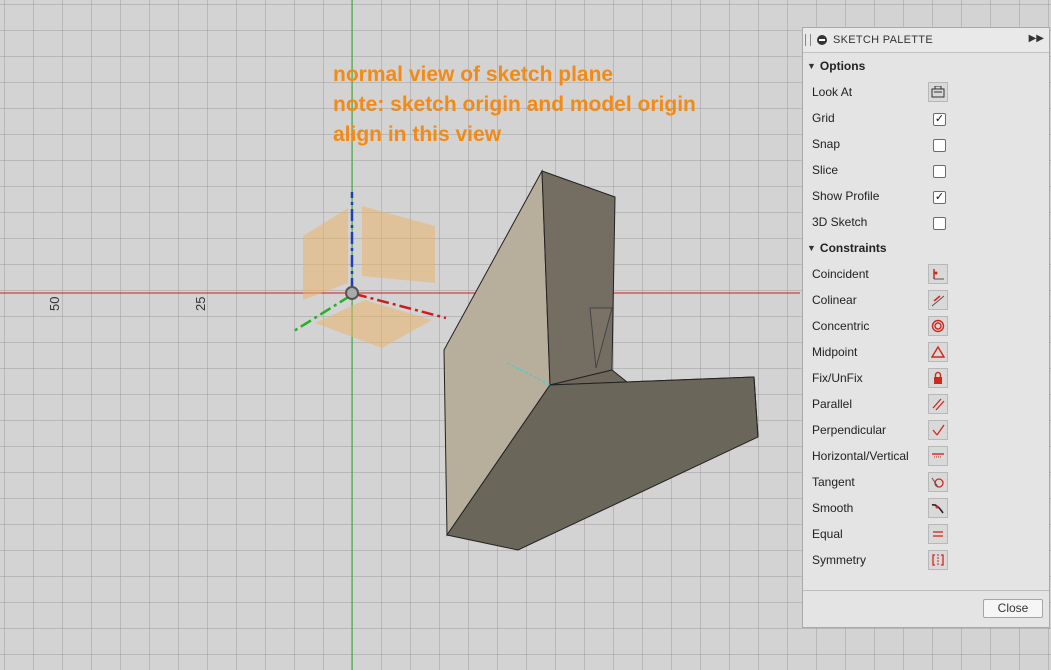 This screenshot has width=1051, height=670. Describe the element at coordinates (54, 303) in the screenshot. I see `ruler-label-50: 50` at that location.